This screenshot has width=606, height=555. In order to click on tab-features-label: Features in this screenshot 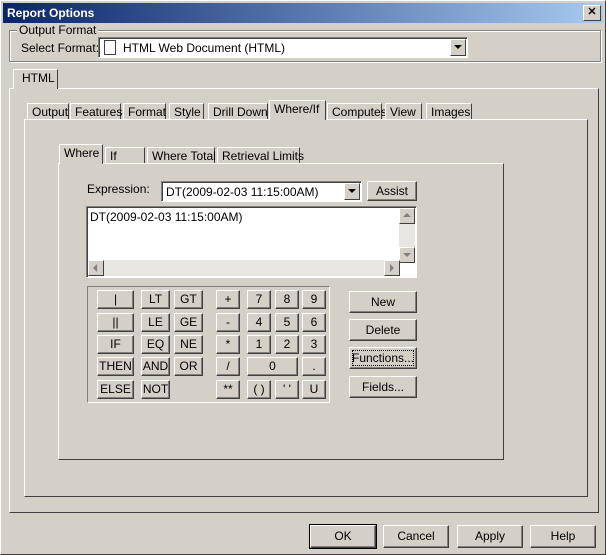, I will do `click(99, 112)`.